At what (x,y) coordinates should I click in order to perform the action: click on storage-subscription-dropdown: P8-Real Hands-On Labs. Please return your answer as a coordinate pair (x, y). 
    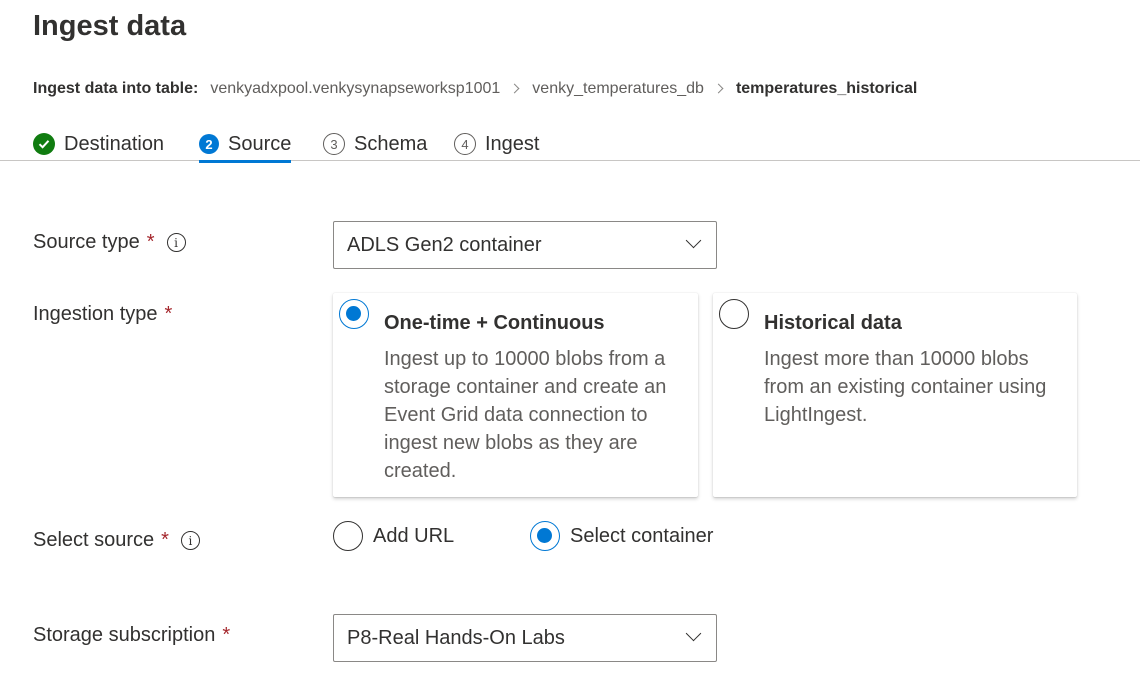
    Looking at the image, I should click on (525, 638).